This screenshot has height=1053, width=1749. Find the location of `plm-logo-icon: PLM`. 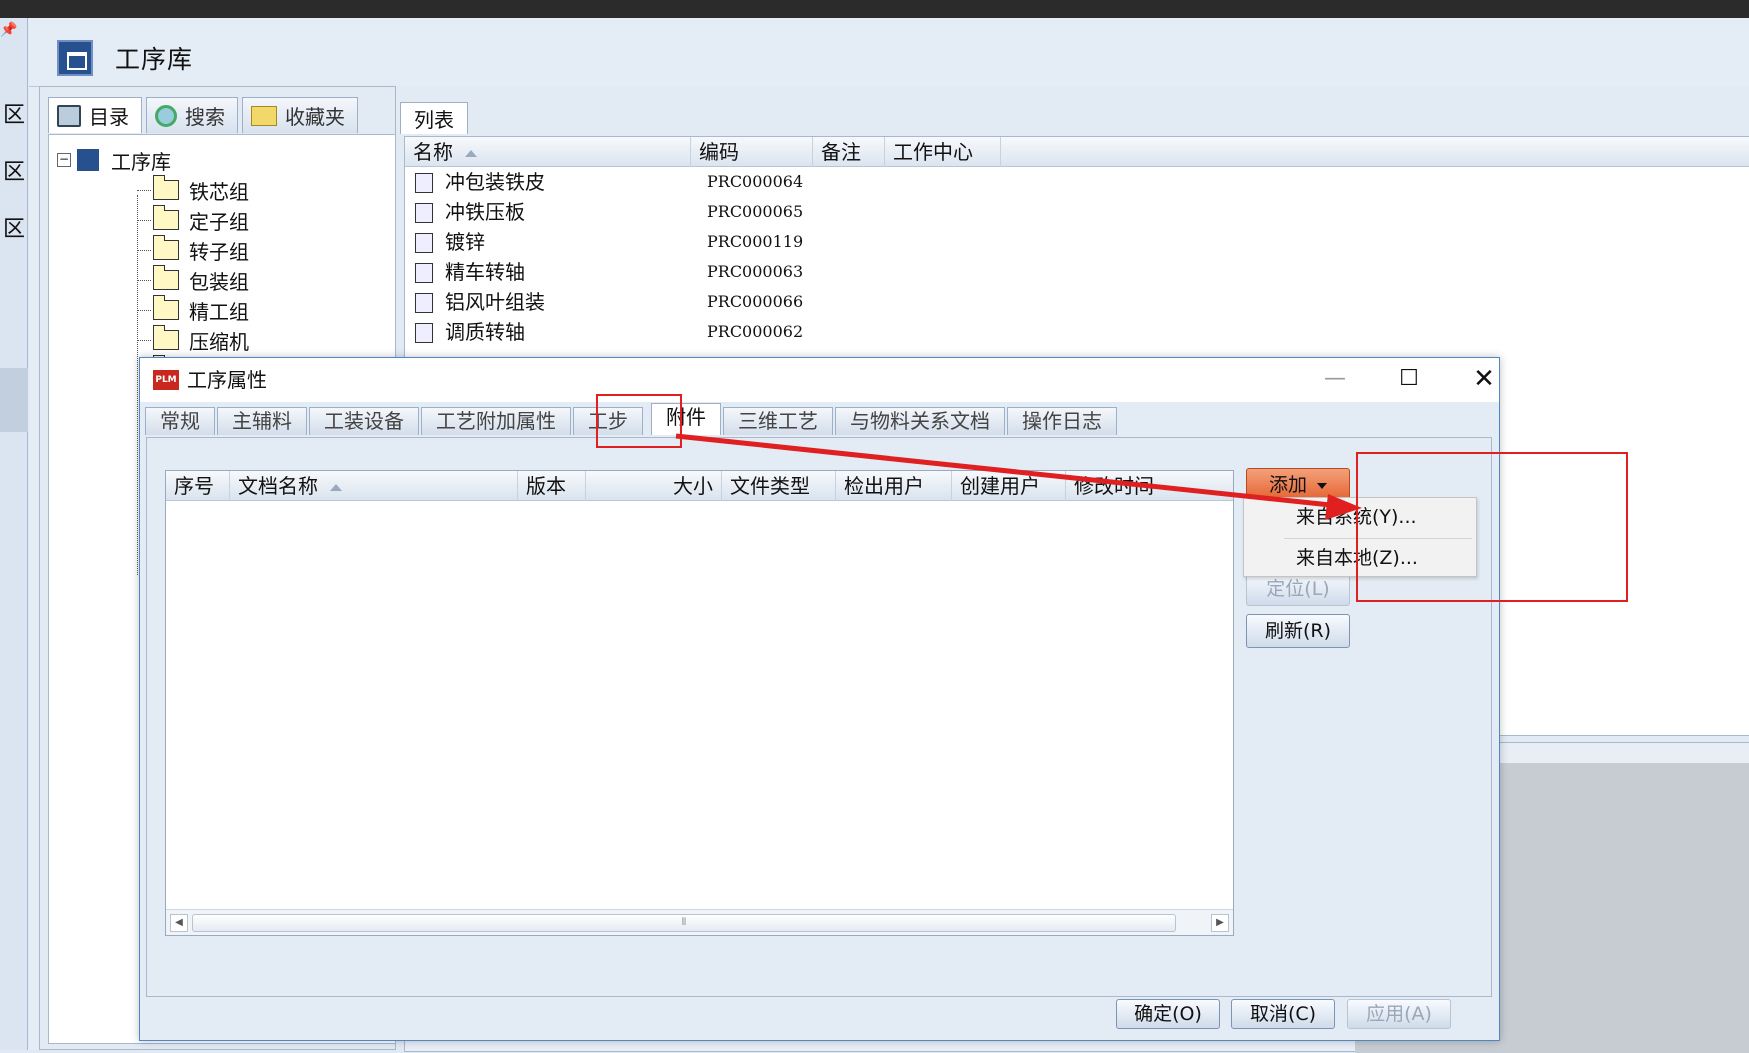

plm-logo-icon: PLM is located at coordinates (166, 380).